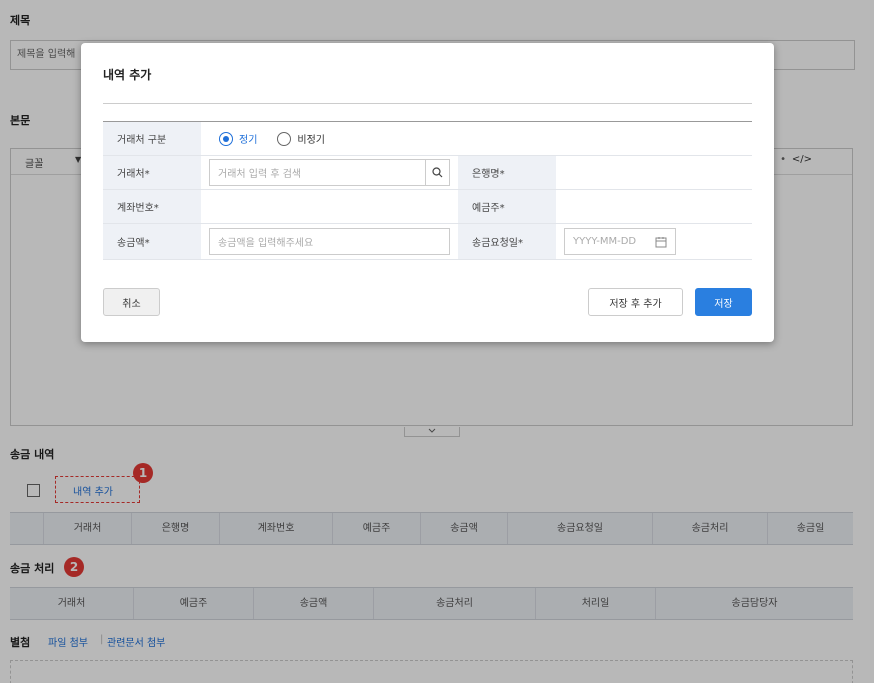 This screenshot has height=683, width=874. What do you see at coordinates (260, 174) in the screenshot?
I see `vendor-placeholder: 거래처 입력 후 검색` at bounding box center [260, 174].